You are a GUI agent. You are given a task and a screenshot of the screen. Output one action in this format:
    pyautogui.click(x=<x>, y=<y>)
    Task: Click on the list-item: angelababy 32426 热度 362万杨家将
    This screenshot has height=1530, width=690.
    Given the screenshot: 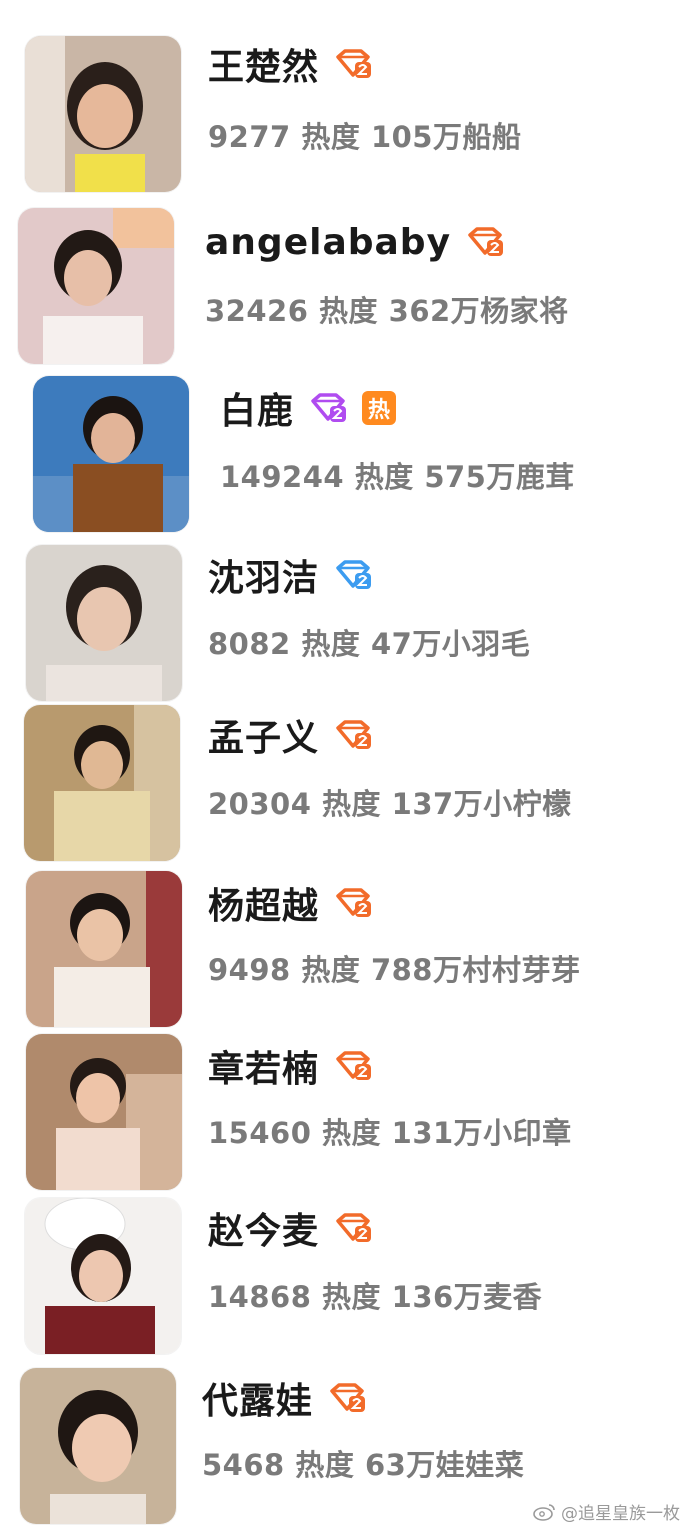 What is the action you would take?
    pyautogui.click(x=345, y=288)
    